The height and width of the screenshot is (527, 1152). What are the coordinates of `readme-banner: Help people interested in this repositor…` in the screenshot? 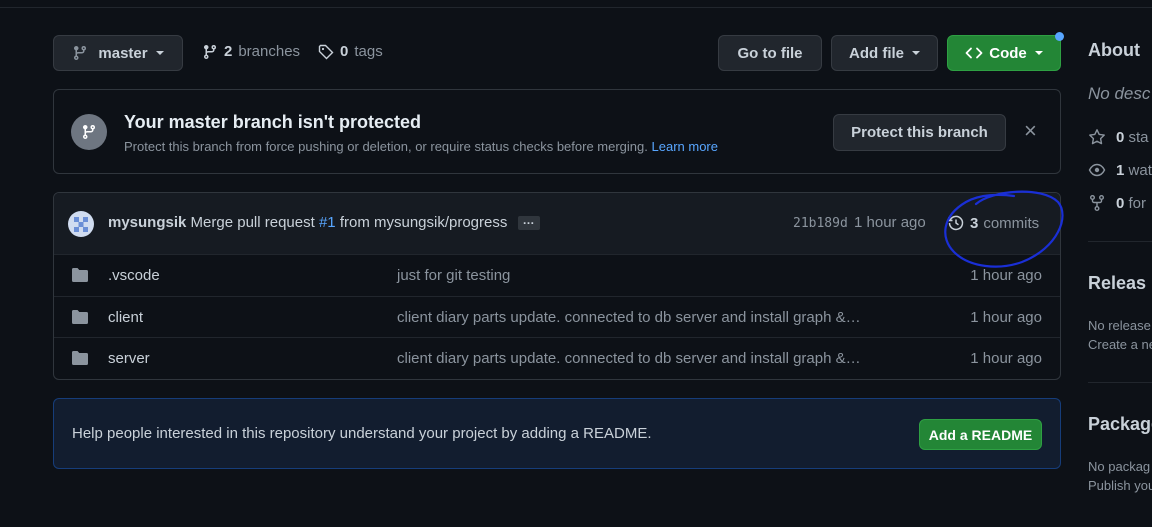 It's located at (557, 433).